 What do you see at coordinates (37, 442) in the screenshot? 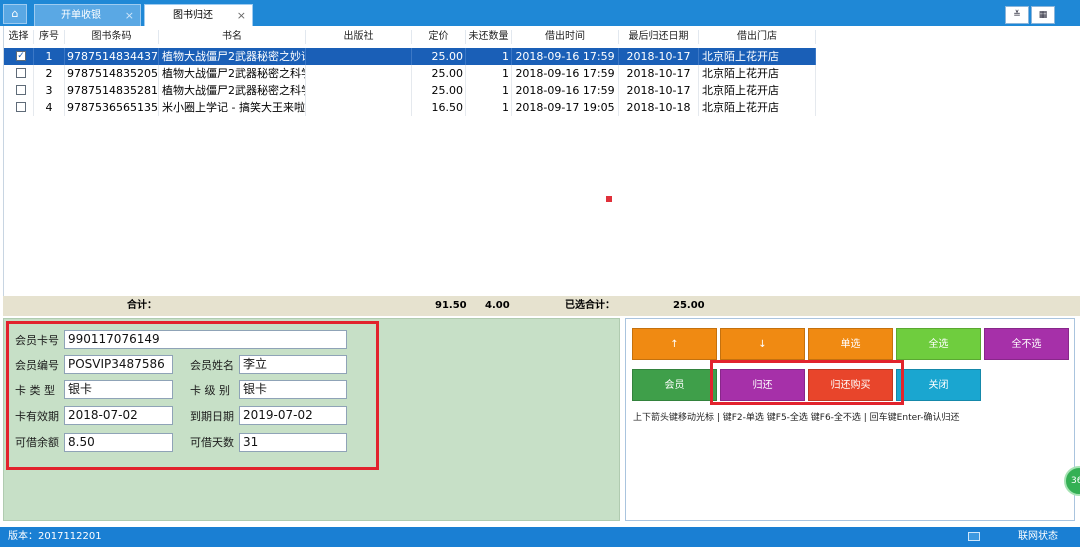
I see `balance-label: 可借余额` at bounding box center [37, 442].